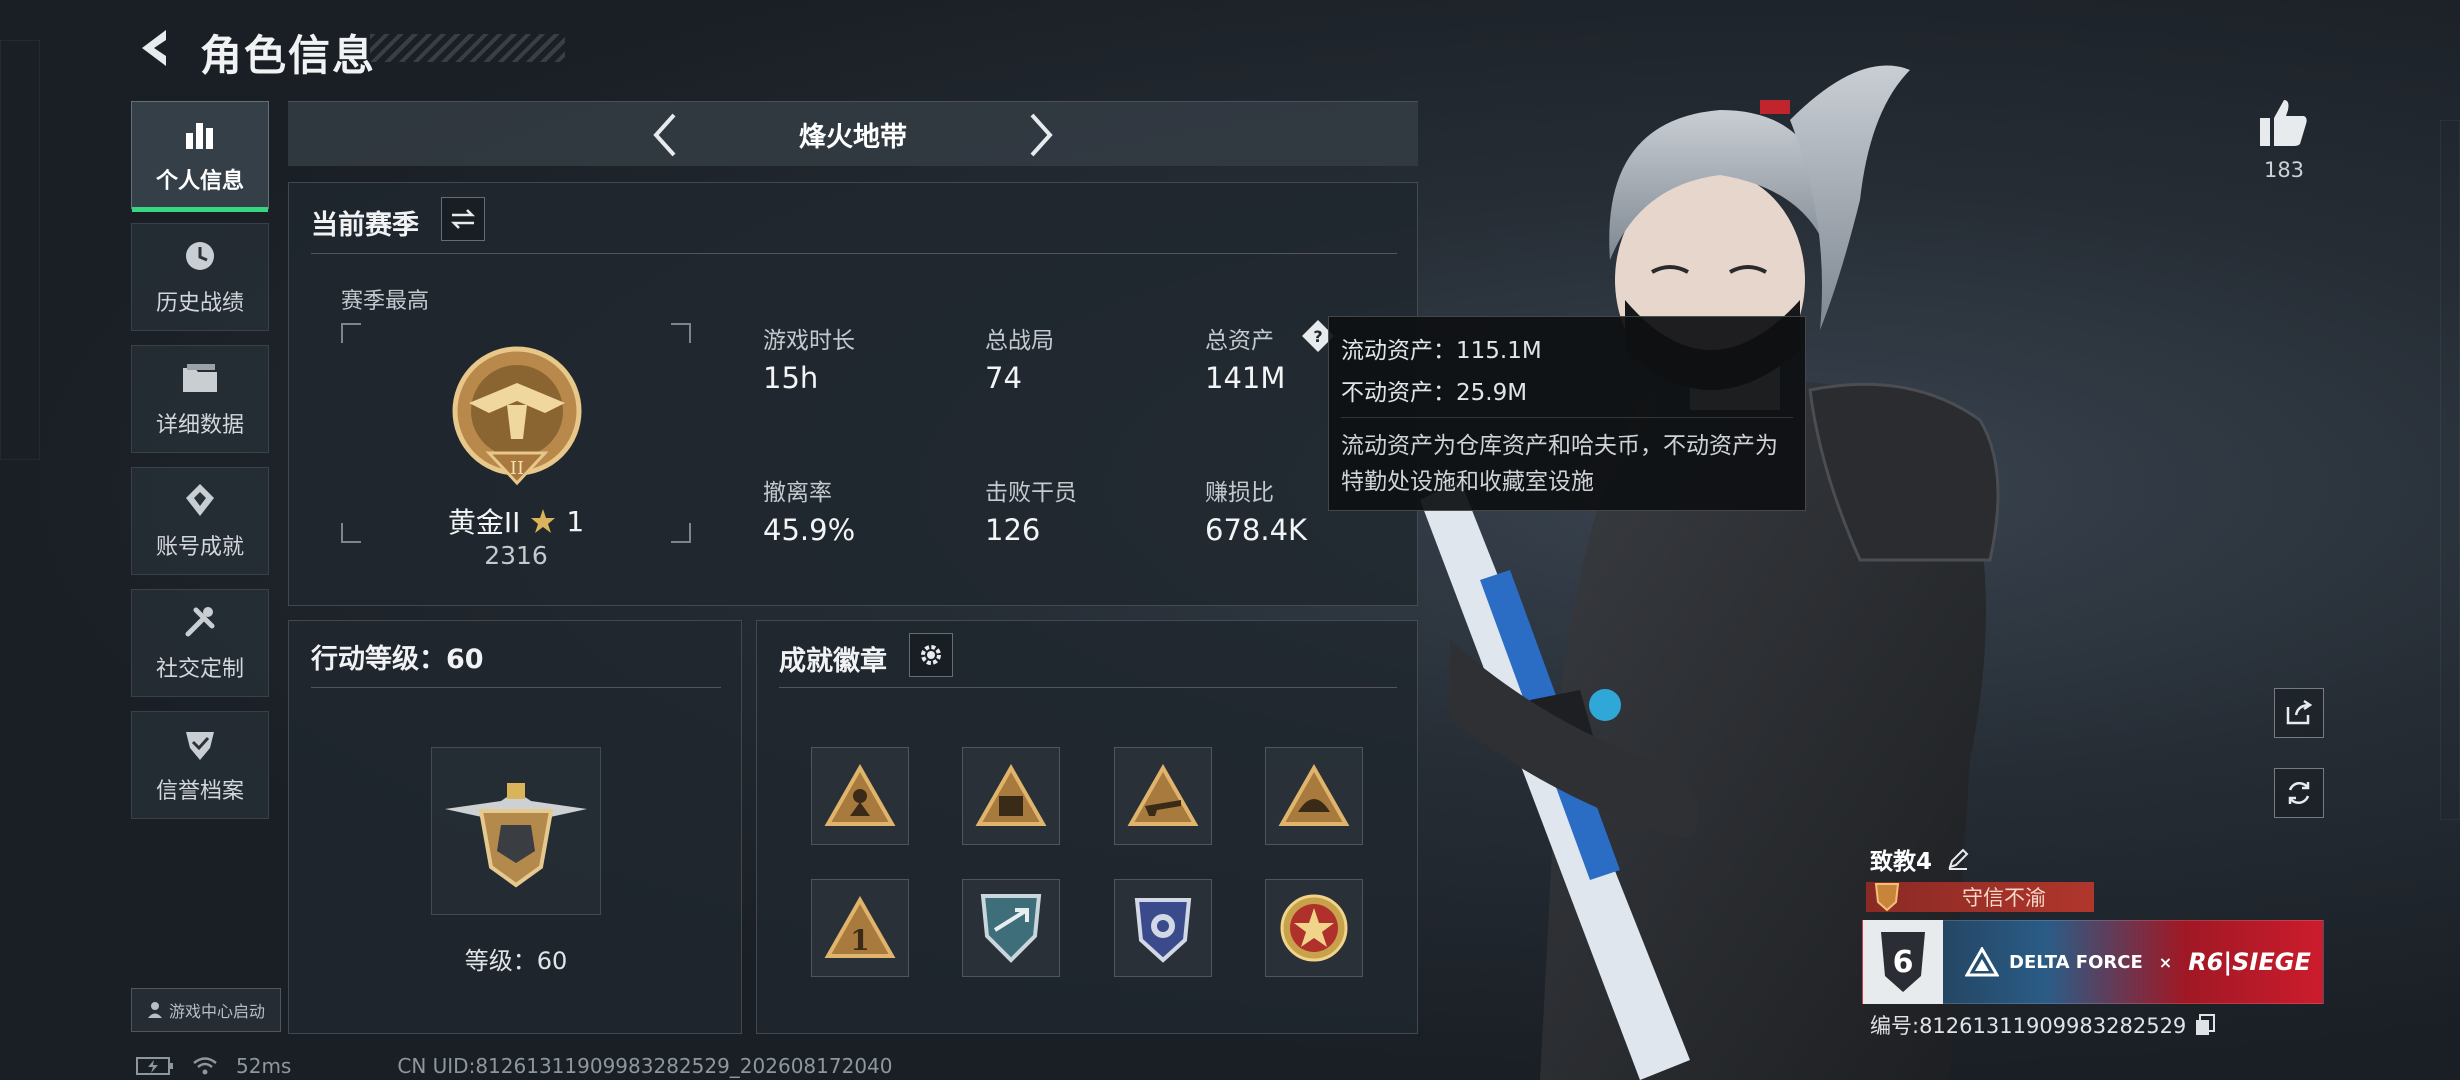 The image size is (2460, 1080). I want to click on mode-selector: 烽火地带, so click(853, 133).